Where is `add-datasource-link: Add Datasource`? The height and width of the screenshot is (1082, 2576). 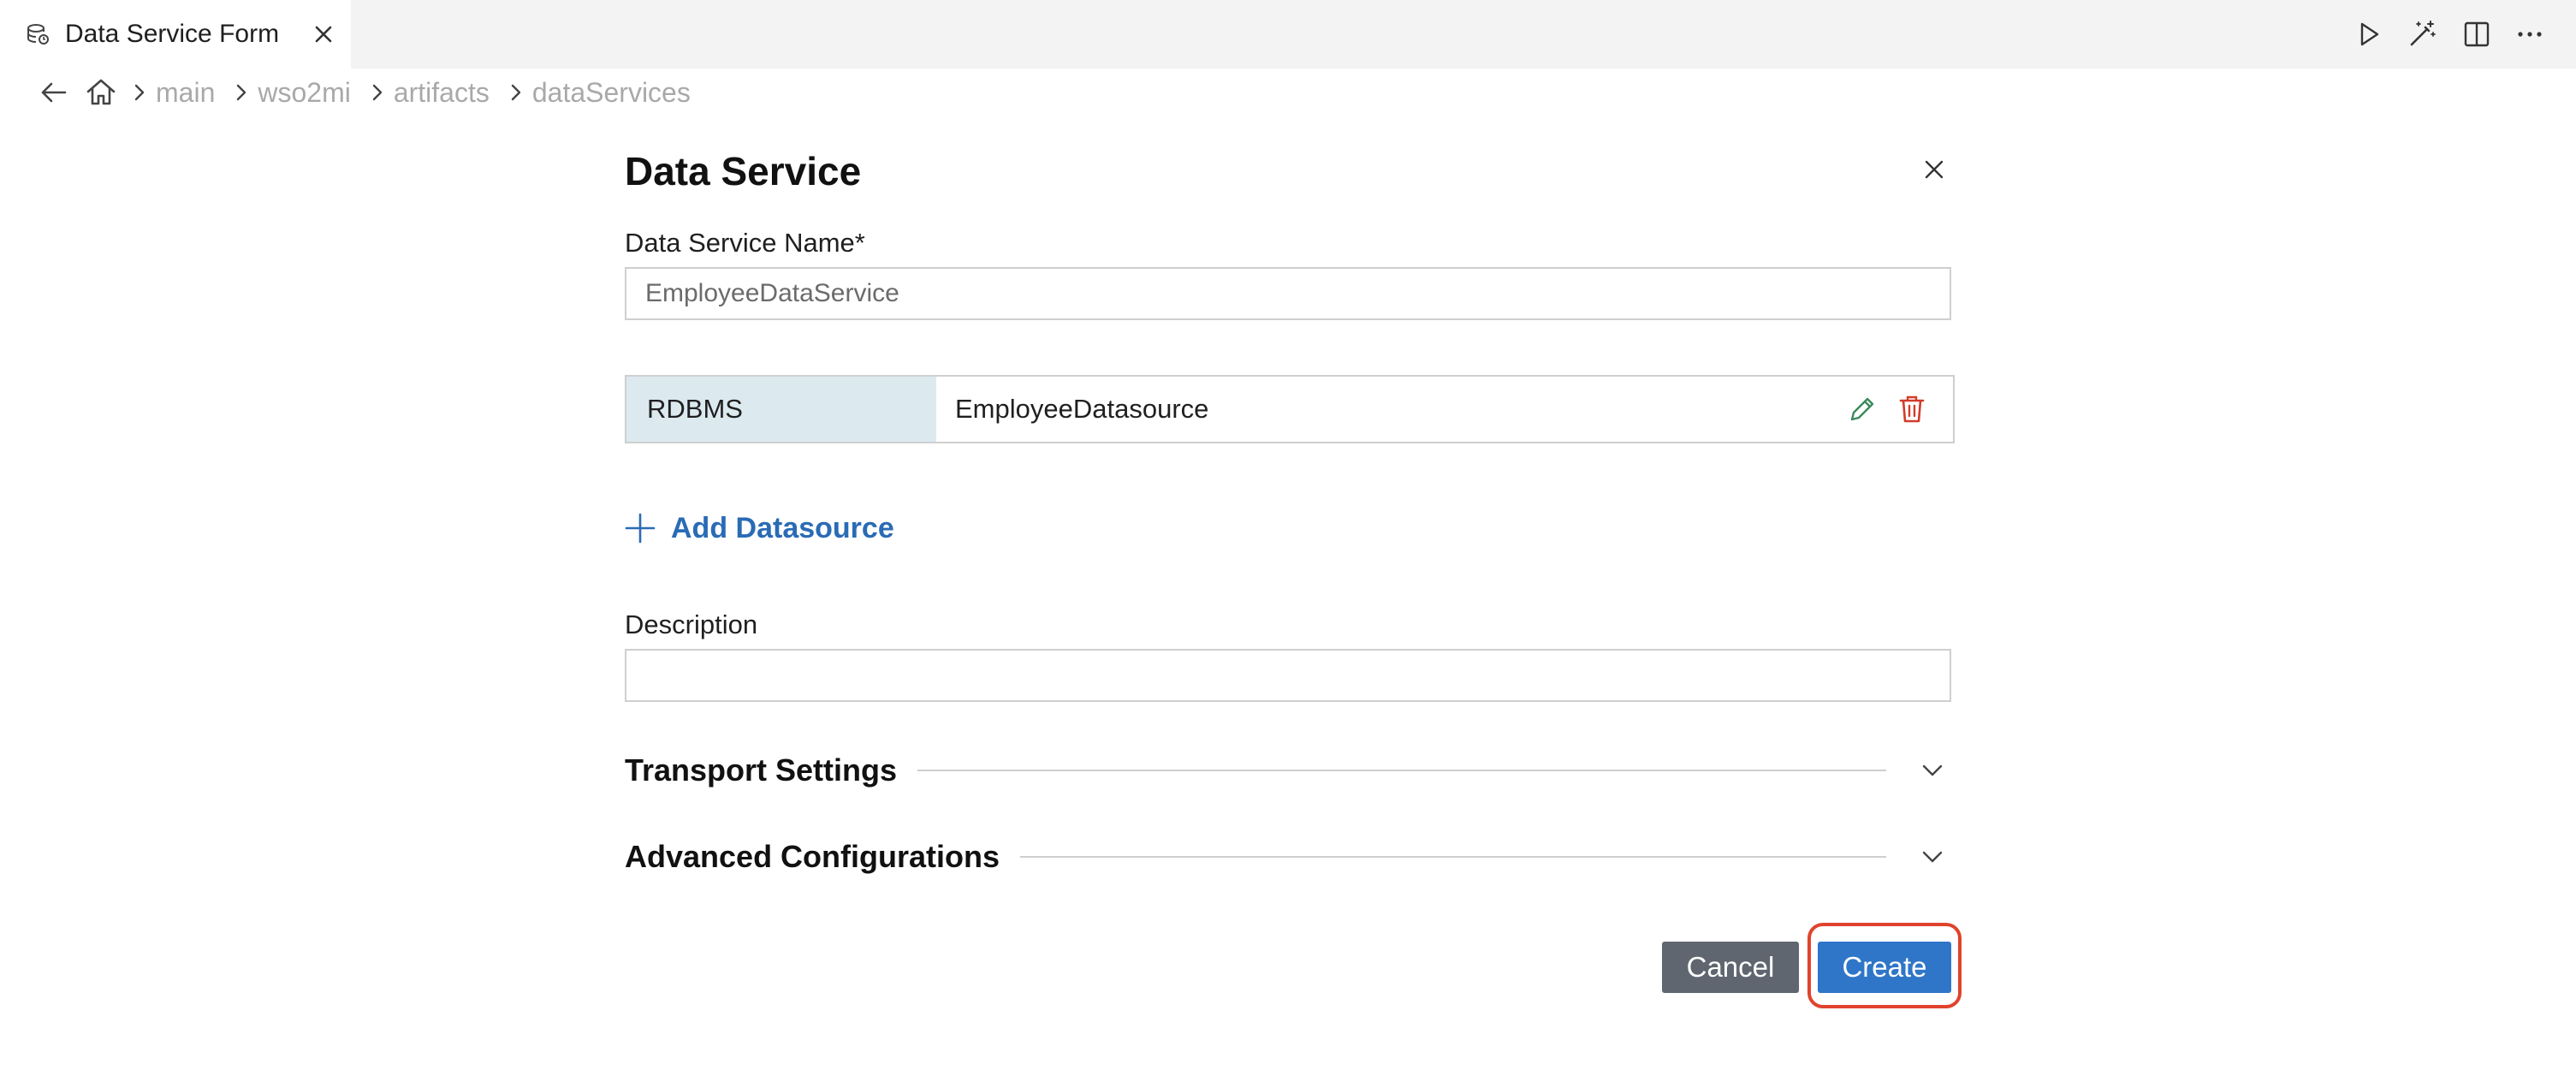
add-datasource-link: Add Datasource is located at coordinates (758, 528).